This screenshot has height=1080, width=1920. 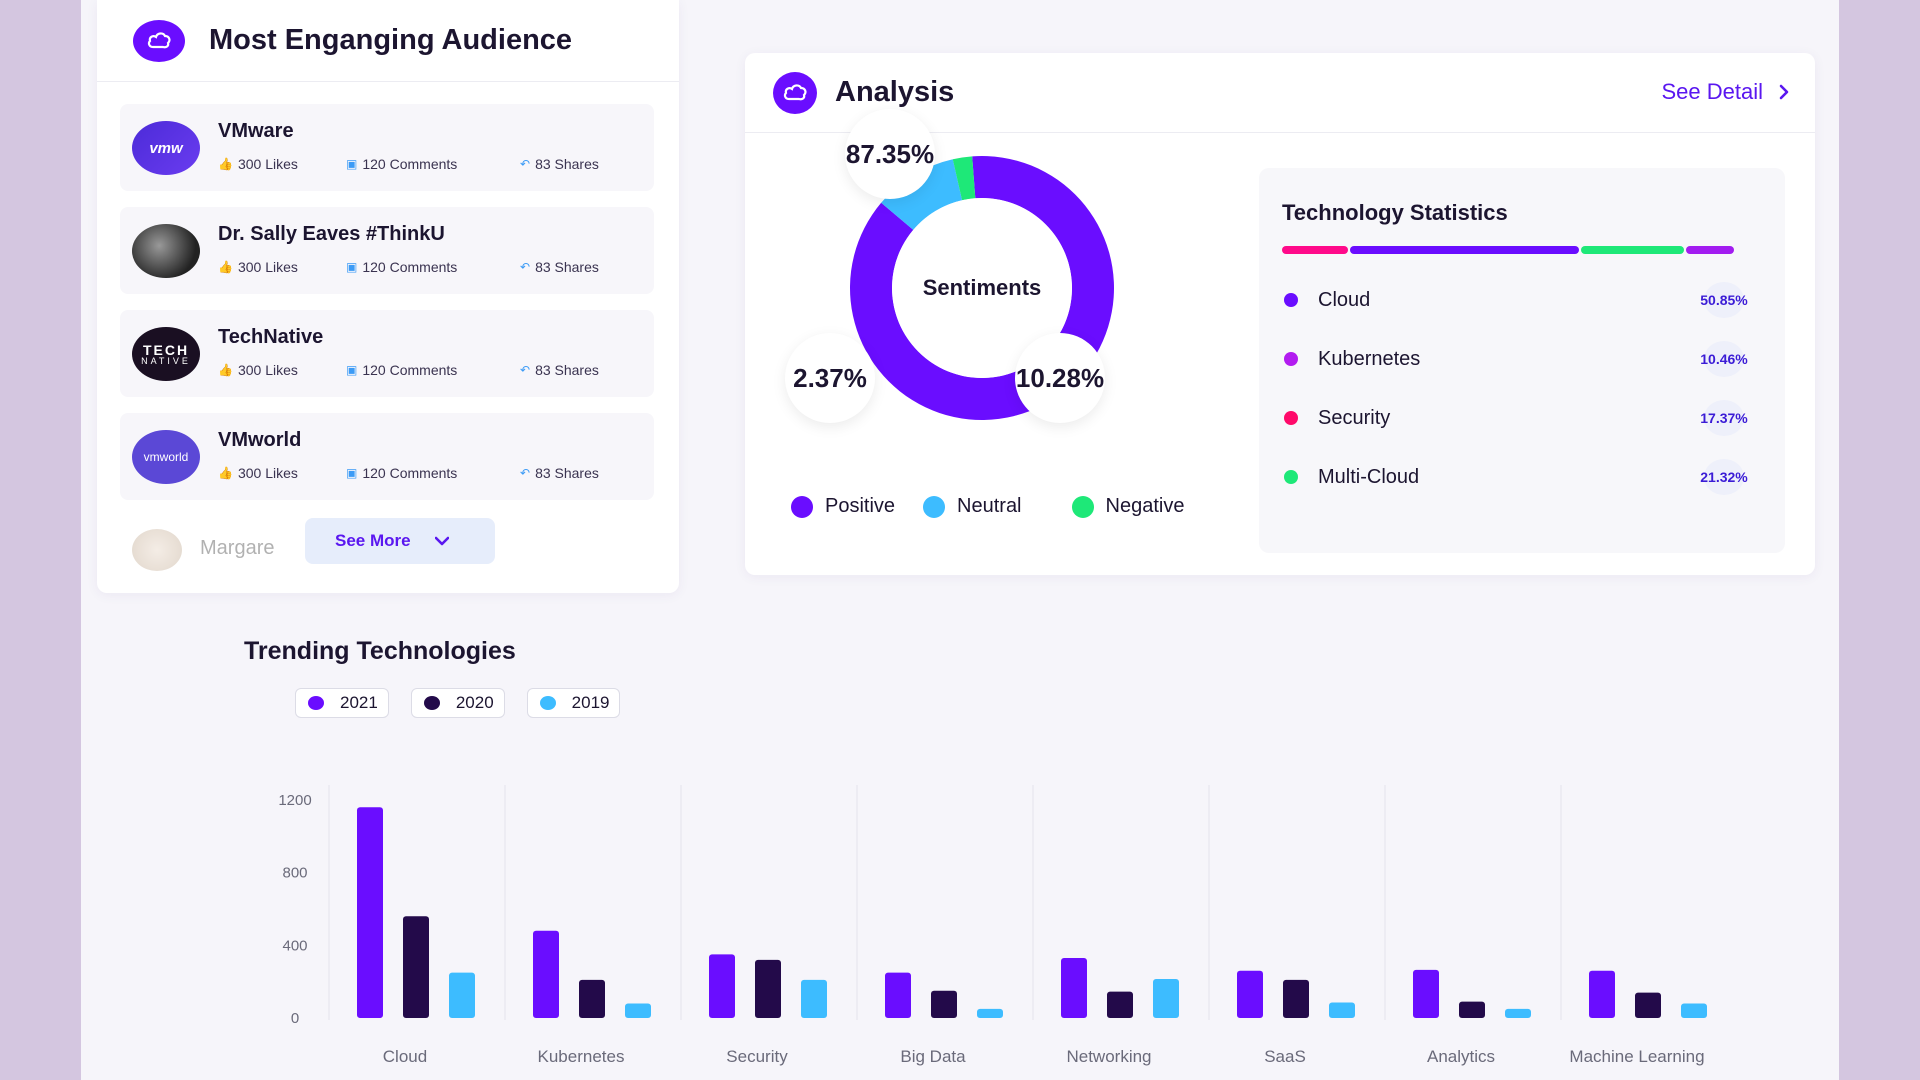 What do you see at coordinates (1724, 477) in the screenshot?
I see `tech-percent: 21.32%` at bounding box center [1724, 477].